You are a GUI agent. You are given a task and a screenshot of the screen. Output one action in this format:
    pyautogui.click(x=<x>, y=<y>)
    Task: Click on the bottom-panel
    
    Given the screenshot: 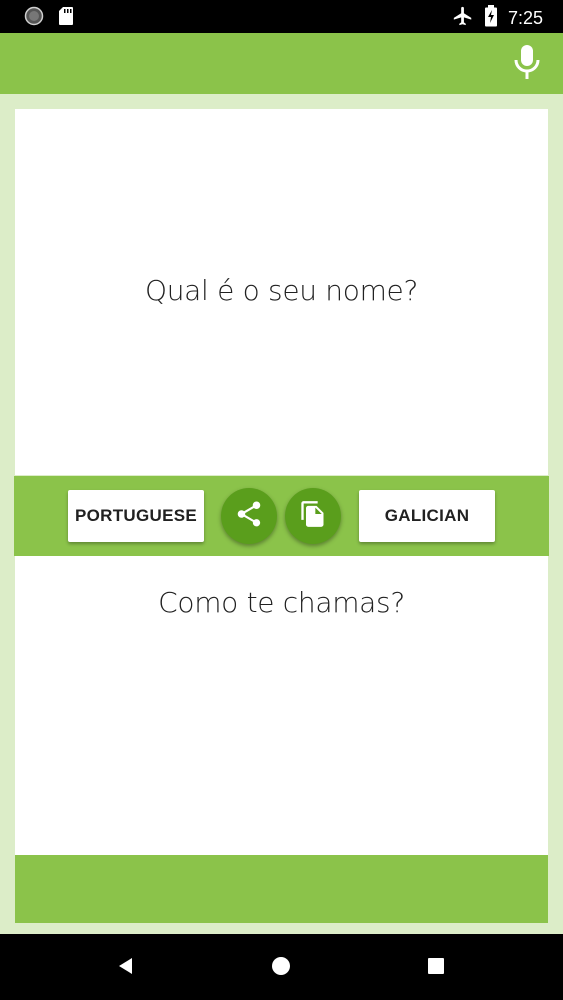 What is the action you would take?
    pyautogui.click(x=281, y=889)
    